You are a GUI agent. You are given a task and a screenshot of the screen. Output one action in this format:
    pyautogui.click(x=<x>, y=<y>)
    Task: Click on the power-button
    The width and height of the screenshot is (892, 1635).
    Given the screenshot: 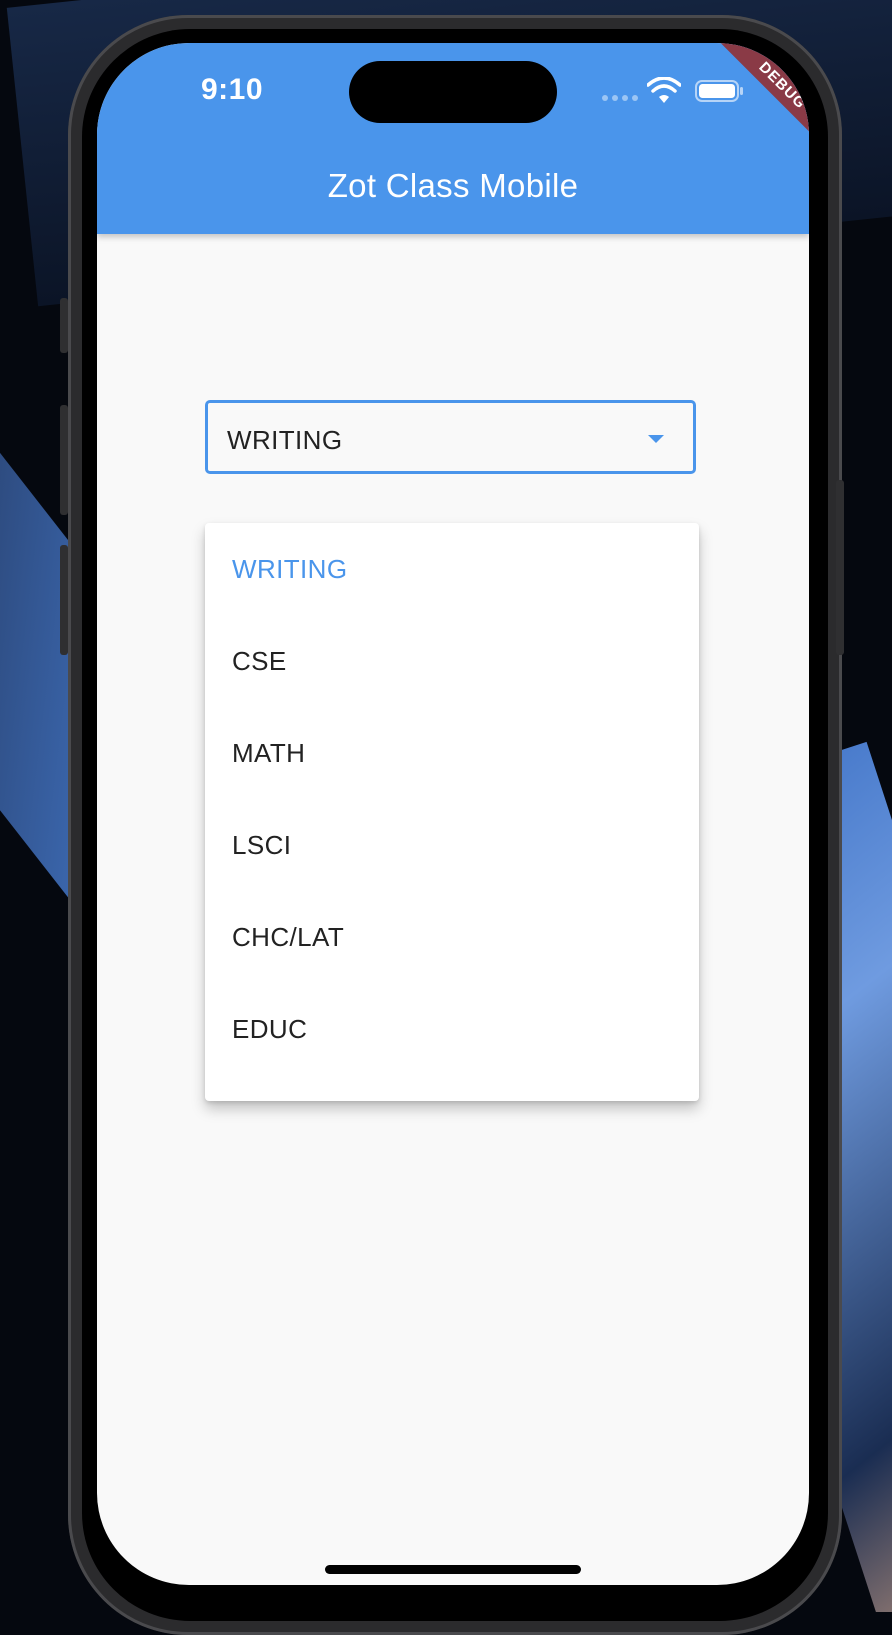 What is the action you would take?
    pyautogui.click(x=840, y=567)
    